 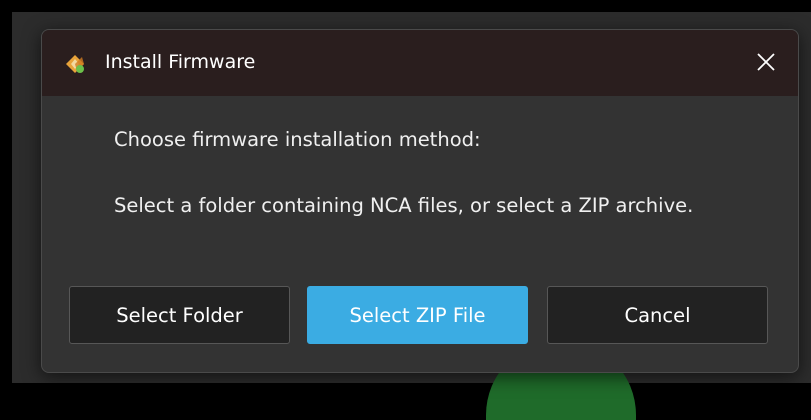 I want to click on close-icon, so click(x=766, y=64).